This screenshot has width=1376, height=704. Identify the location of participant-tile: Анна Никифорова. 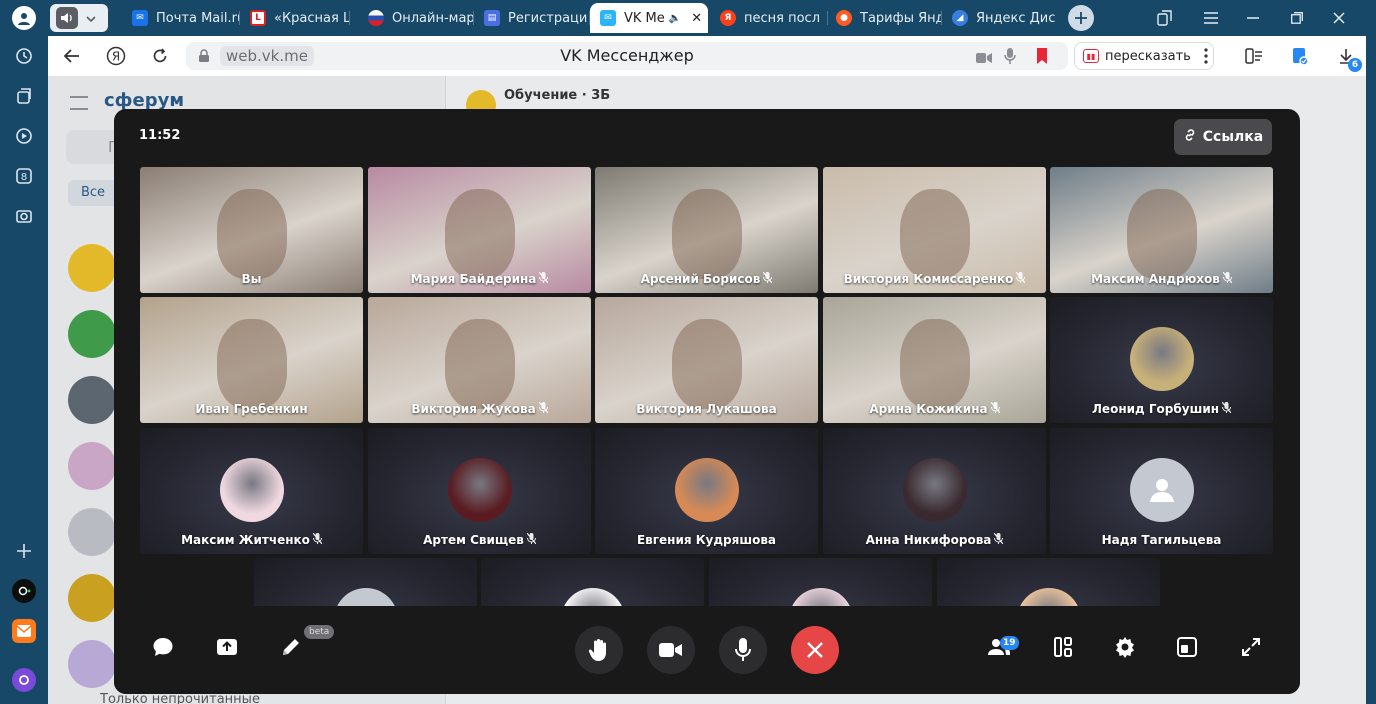
(934, 491).